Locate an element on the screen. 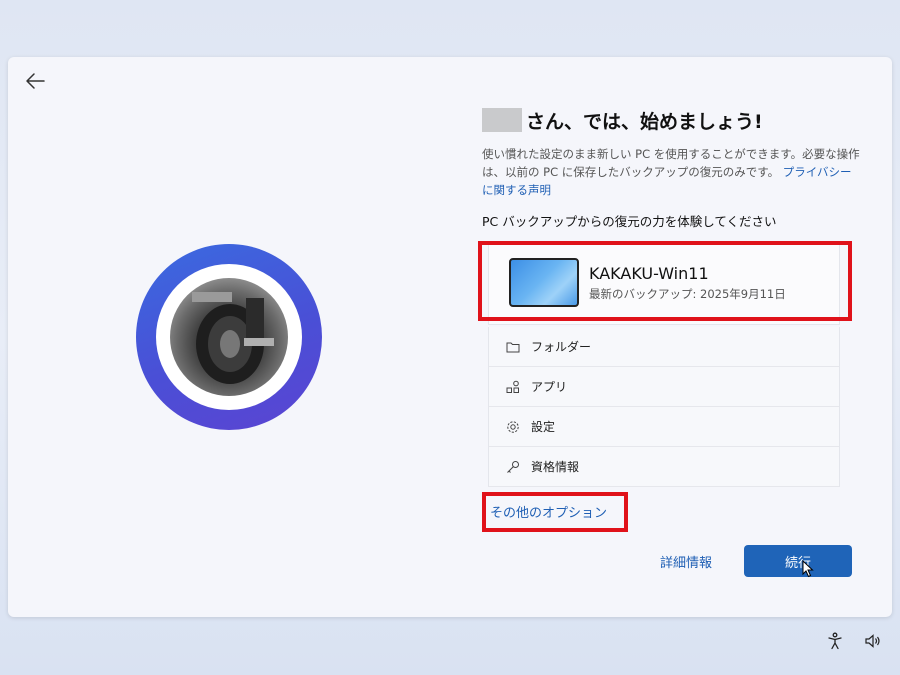 This screenshot has height=675, width=900. subheading: PC バックアップからの復元の力を体験してください is located at coordinates (629, 221).